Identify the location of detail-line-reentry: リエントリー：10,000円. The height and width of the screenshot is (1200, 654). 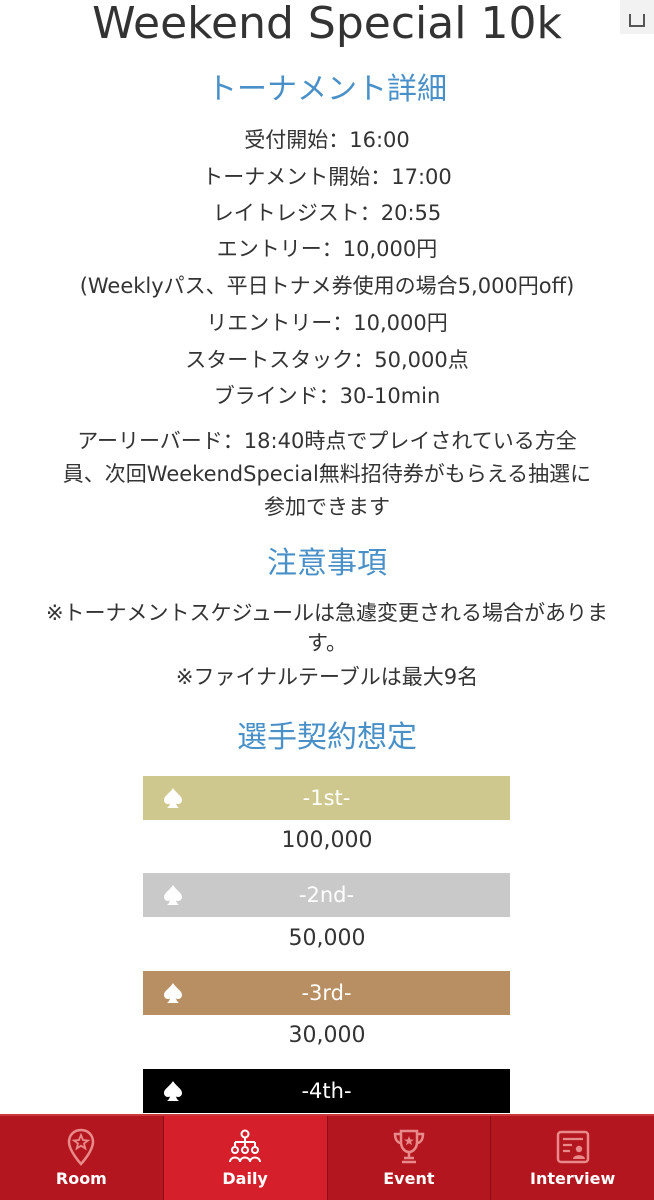
(327, 323).